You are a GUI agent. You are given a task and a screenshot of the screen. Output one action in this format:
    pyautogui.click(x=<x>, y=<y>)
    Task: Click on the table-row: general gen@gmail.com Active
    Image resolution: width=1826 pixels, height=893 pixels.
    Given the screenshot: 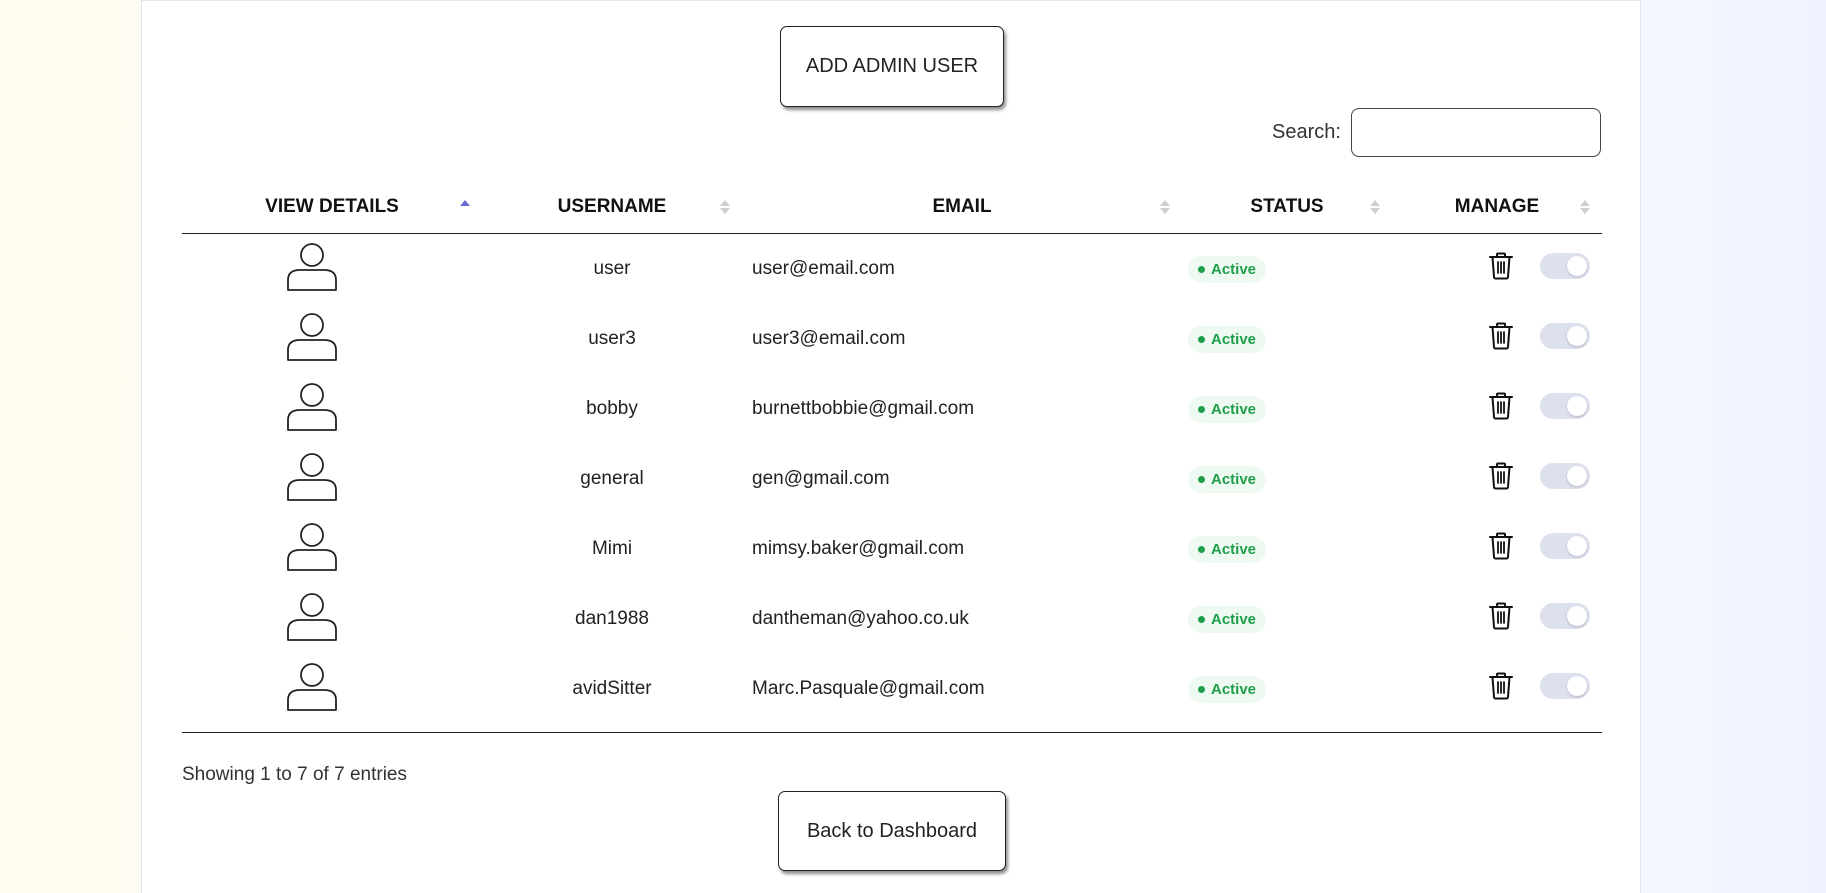 What is the action you would take?
    pyautogui.click(x=892, y=479)
    